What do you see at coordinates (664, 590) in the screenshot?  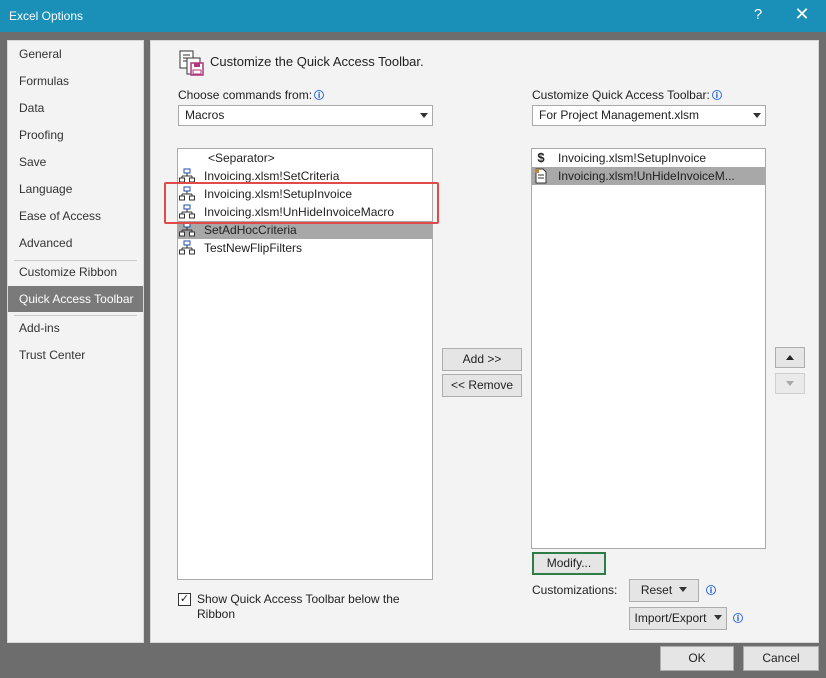 I see `reset-button: Reset` at bounding box center [664, 590].